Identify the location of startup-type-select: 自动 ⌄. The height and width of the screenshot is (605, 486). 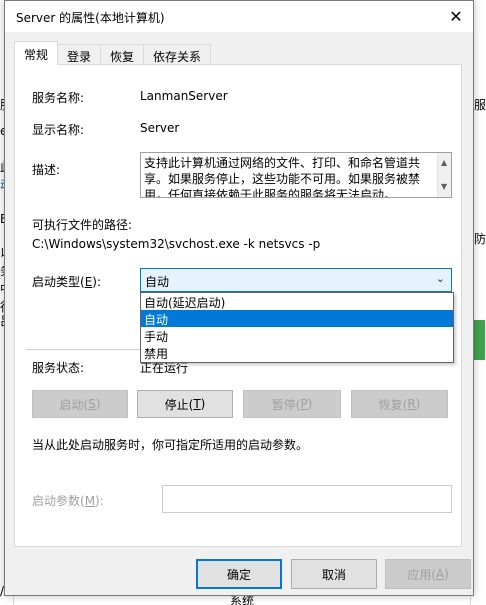
(296, 280).